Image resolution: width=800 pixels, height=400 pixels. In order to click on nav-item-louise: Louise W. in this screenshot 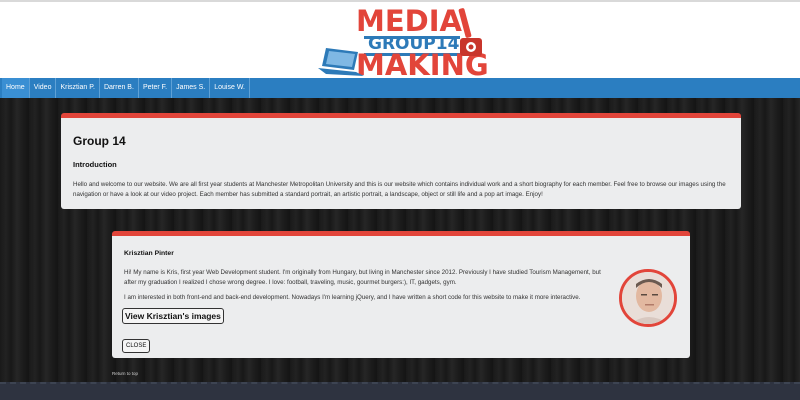, I will do `click(230, 88)`.